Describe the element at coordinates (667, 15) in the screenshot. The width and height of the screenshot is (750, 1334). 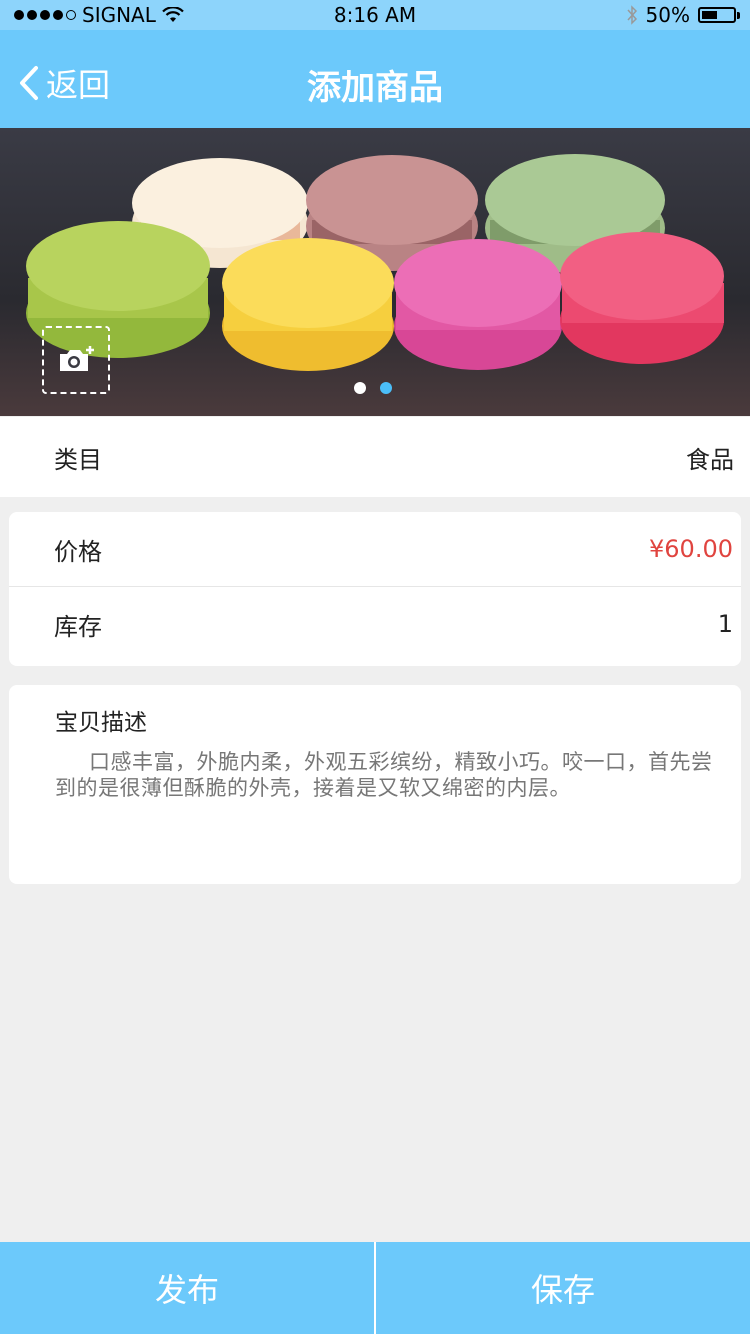
I see `battery-percent: 50%` at that location.